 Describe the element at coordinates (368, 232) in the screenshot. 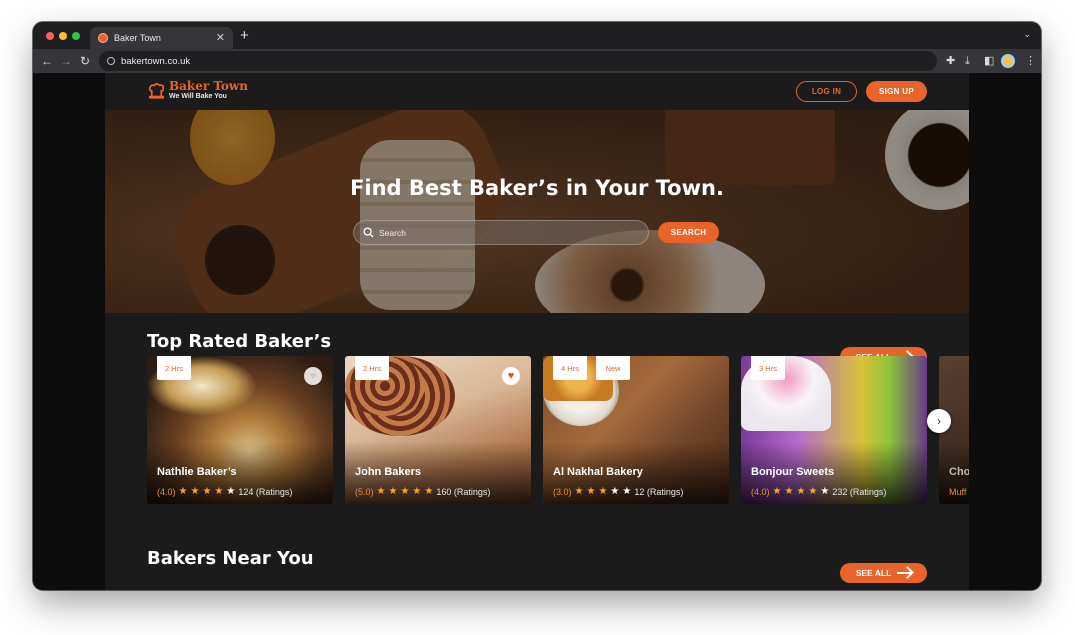

I see `search-icon` at that location.